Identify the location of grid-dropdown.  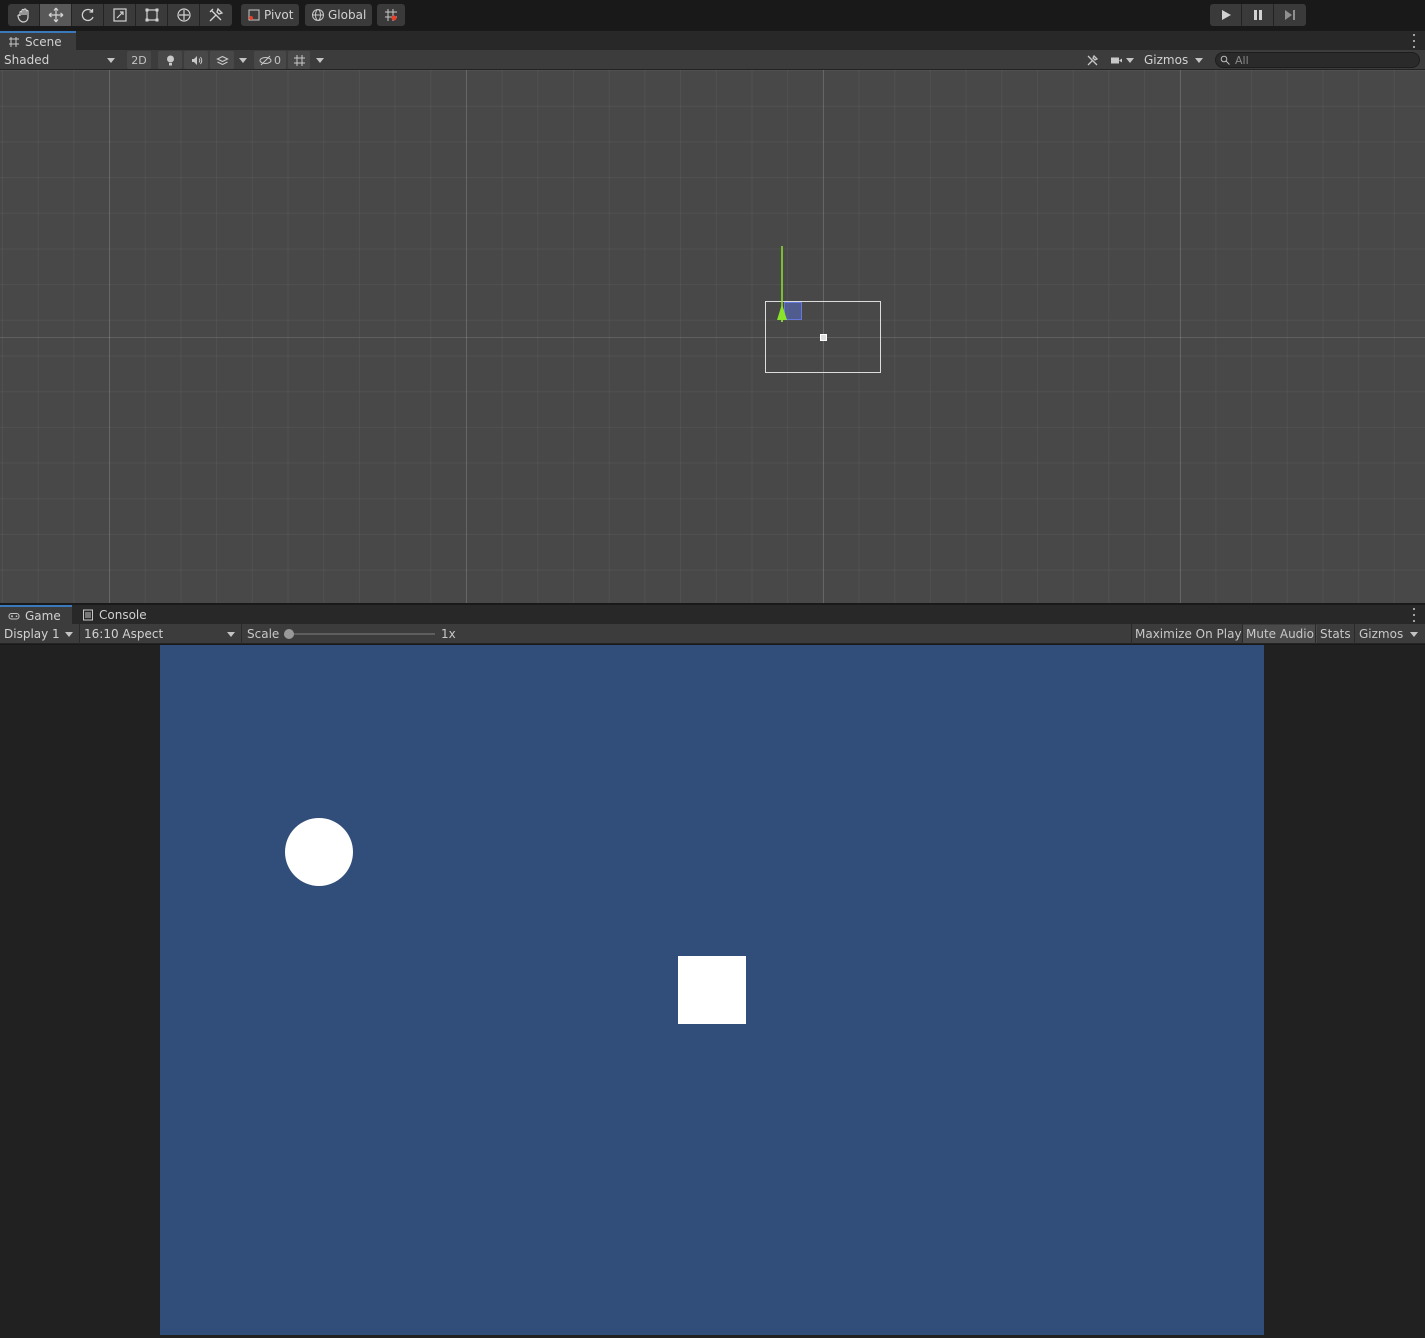
(320, 60).